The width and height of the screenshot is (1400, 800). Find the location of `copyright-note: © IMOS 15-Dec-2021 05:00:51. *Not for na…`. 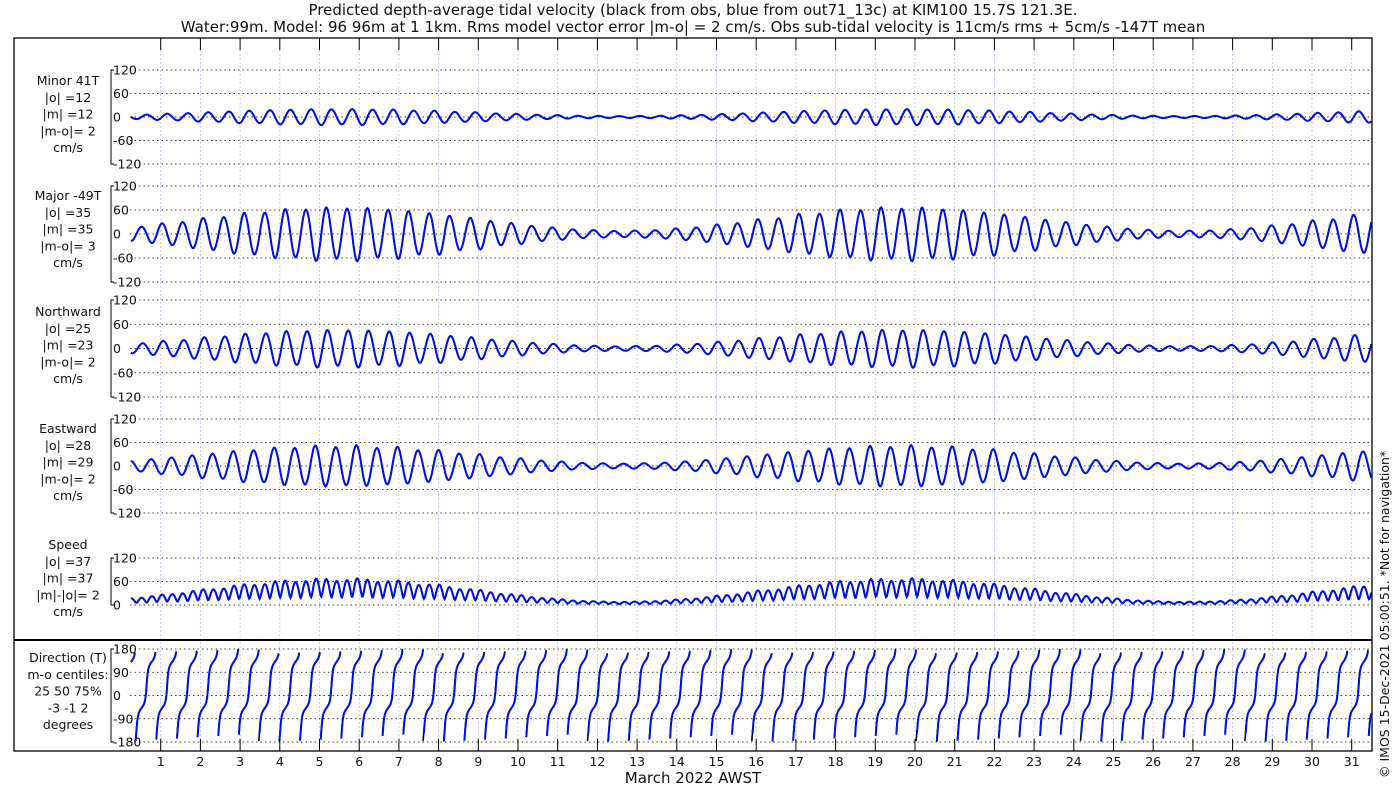

copyright-note: © IMOS 15-Dec-2021 05:00:51. *Not for na… is located at coordinates (1384, 614).